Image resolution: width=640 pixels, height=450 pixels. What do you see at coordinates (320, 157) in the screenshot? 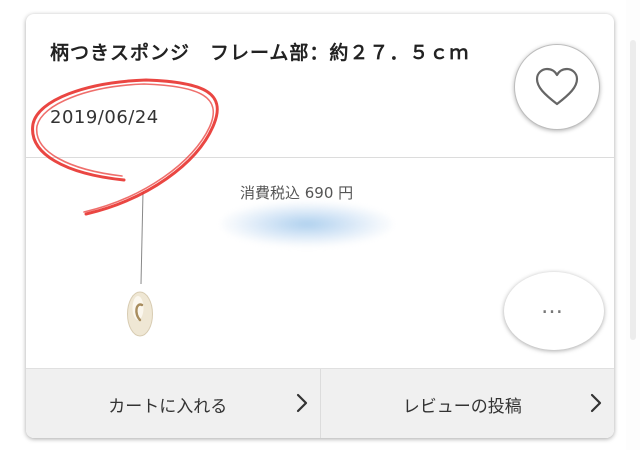
I see `card-divider` at bounding box center [320, 157].